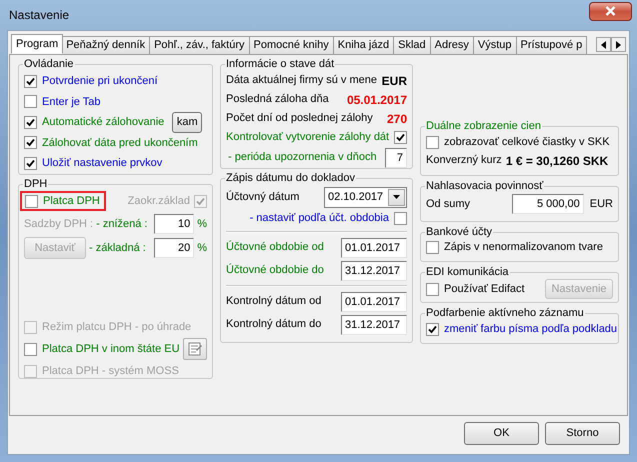 This screenshot has width=637, height=462. What do you see at coordinates (71, 102) in the screenshot?
I see `checkbox-label: Enter je Tab` at bounding box center [71, 102].